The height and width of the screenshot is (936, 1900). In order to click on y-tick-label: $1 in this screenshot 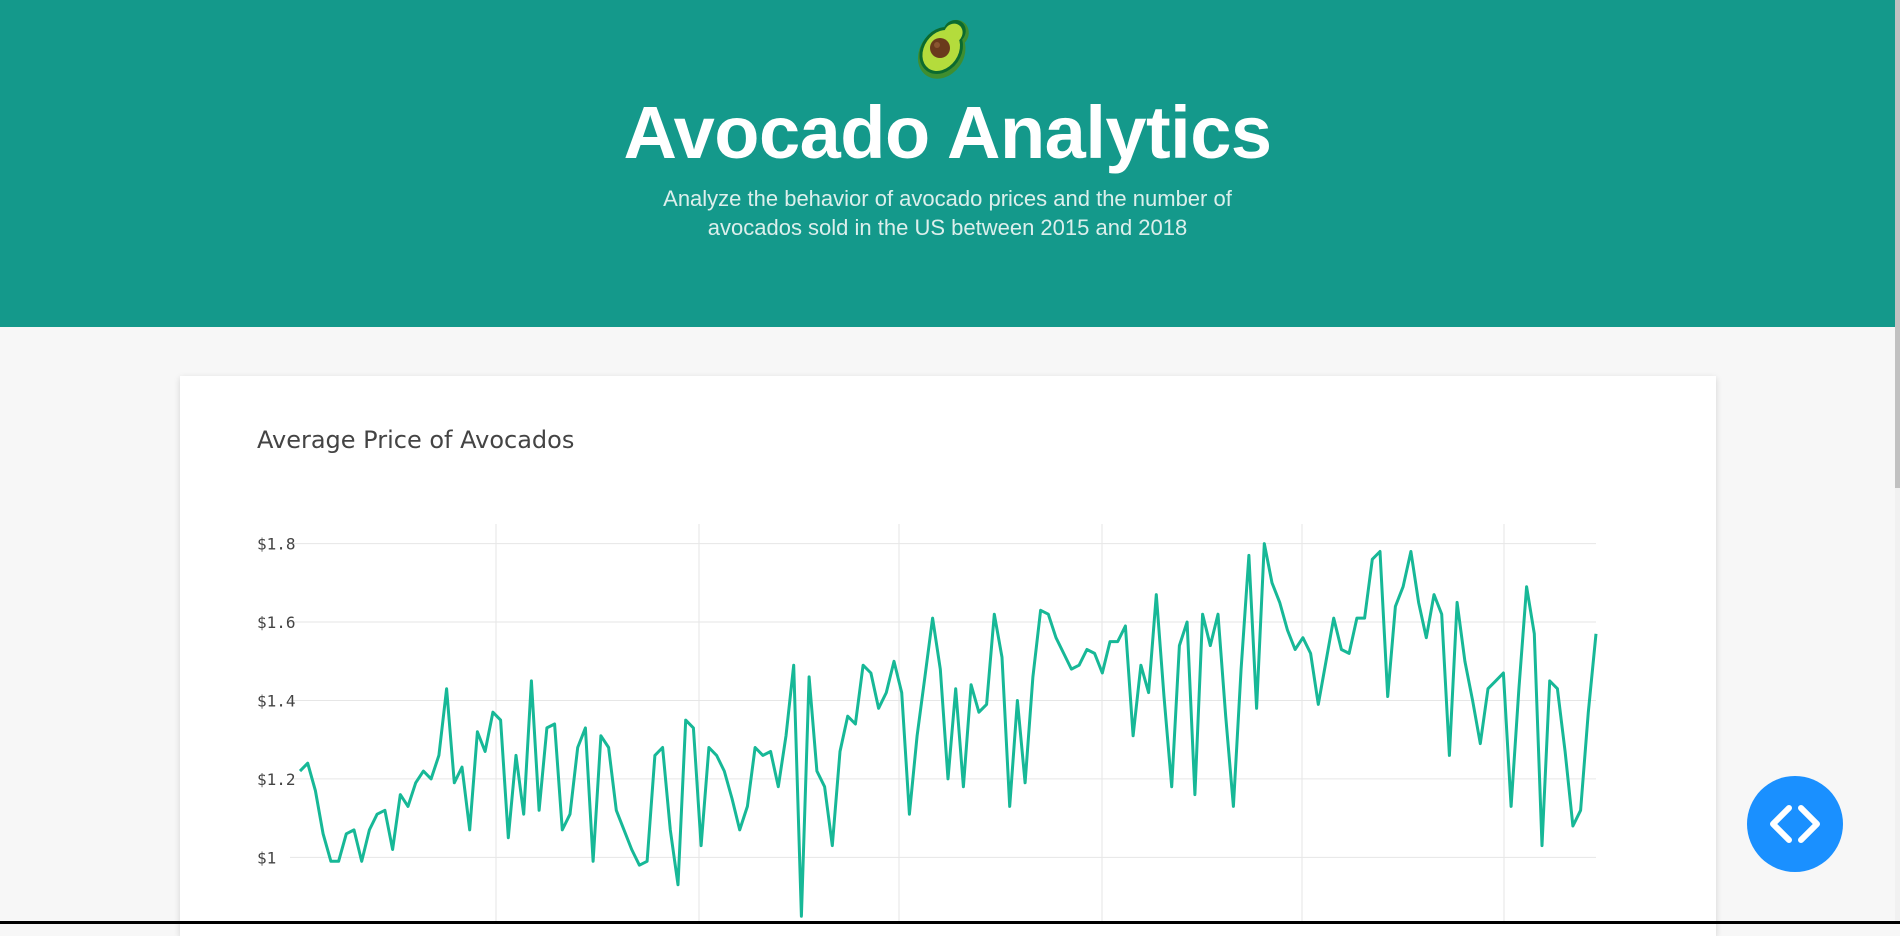, I will do `click(266, 857)`.